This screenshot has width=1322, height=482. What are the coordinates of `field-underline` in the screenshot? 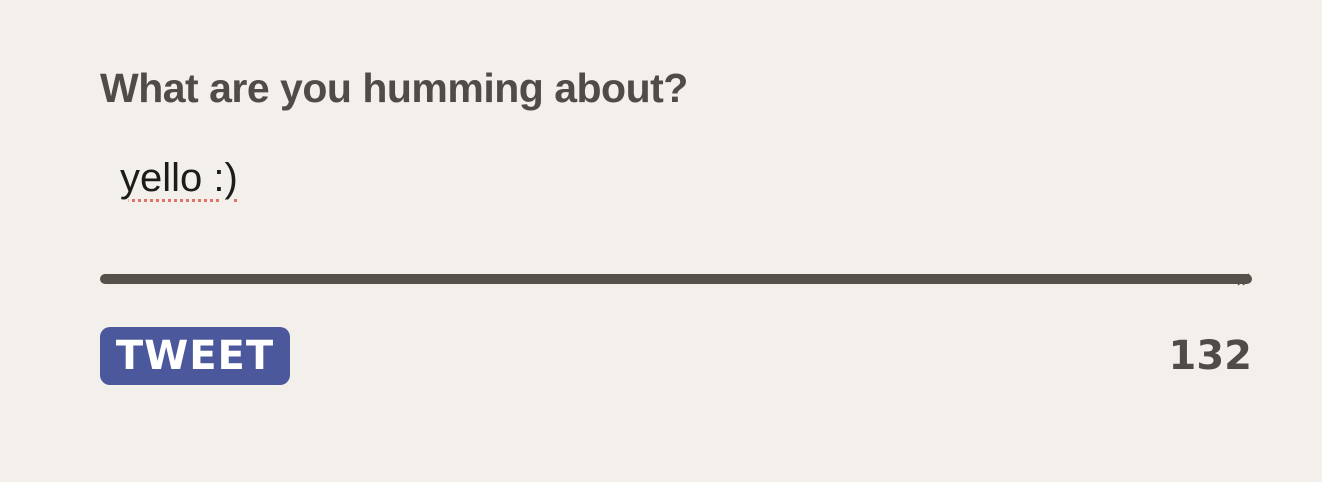 It's located at (676, 279).